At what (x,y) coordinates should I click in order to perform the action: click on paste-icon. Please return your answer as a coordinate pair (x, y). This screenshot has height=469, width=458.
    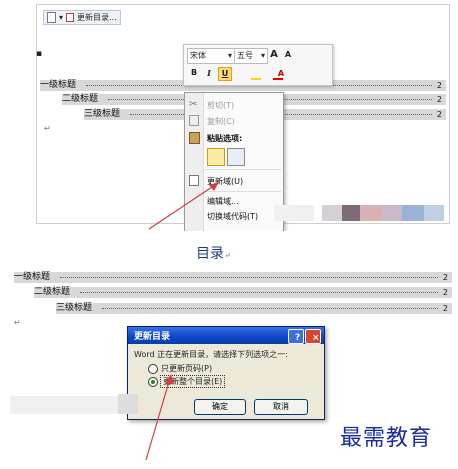
    Looking at the image, I should click on (194, 138).